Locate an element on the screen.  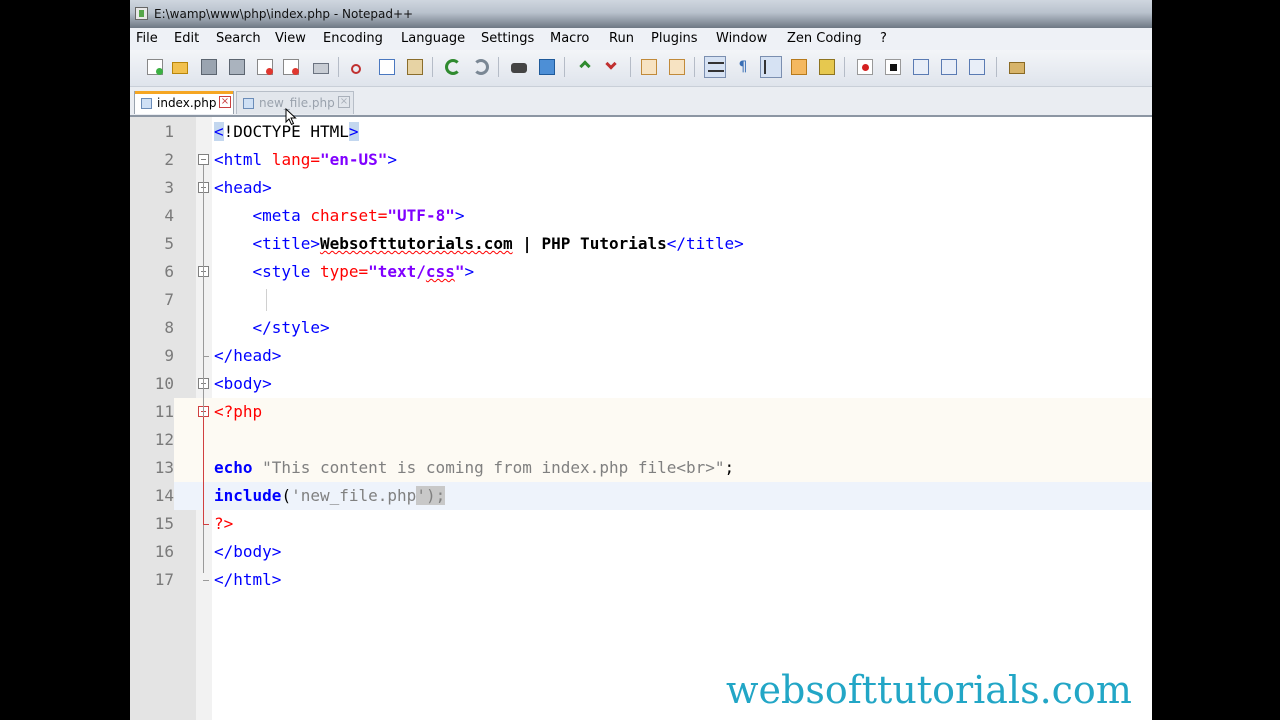
plugin-icon is located at coordinates (1017, 67).